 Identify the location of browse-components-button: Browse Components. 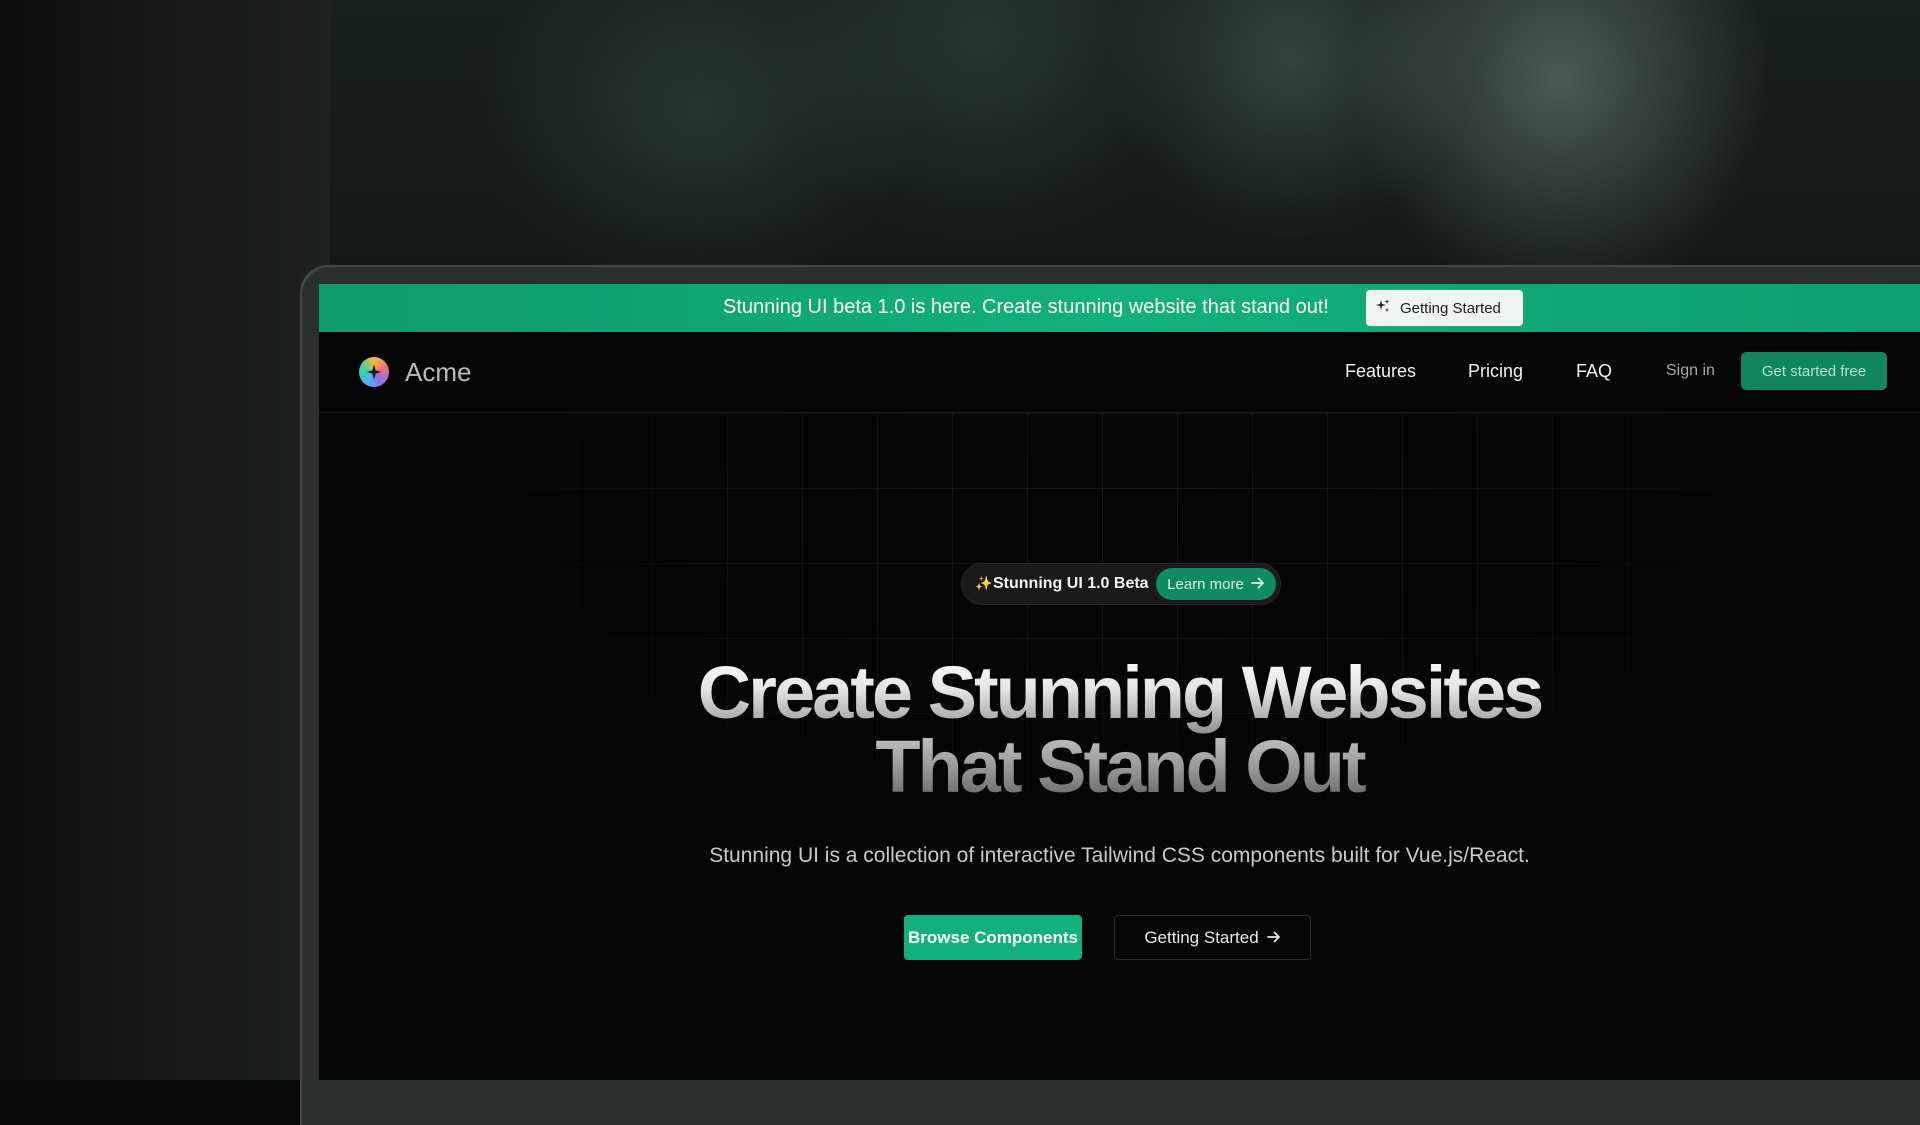
(993, 937).